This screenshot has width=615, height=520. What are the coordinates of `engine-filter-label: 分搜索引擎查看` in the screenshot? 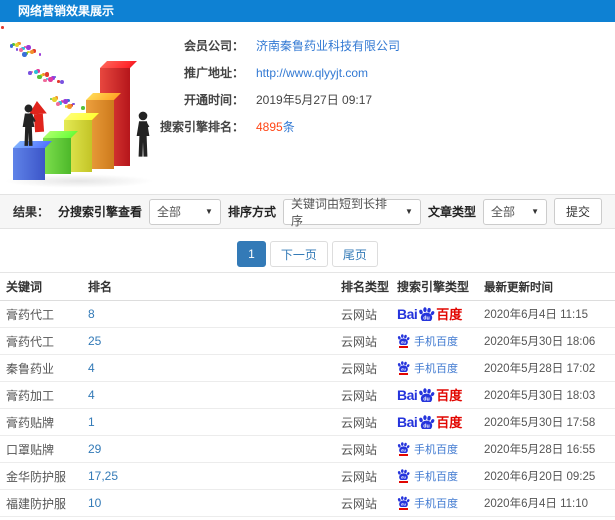 It's located at (99, 212).